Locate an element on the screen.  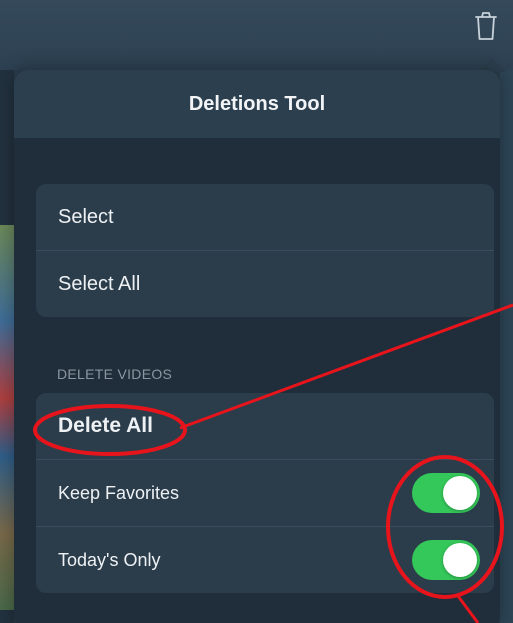
keep-favorites-toggle is located at coordinates (446, 493).